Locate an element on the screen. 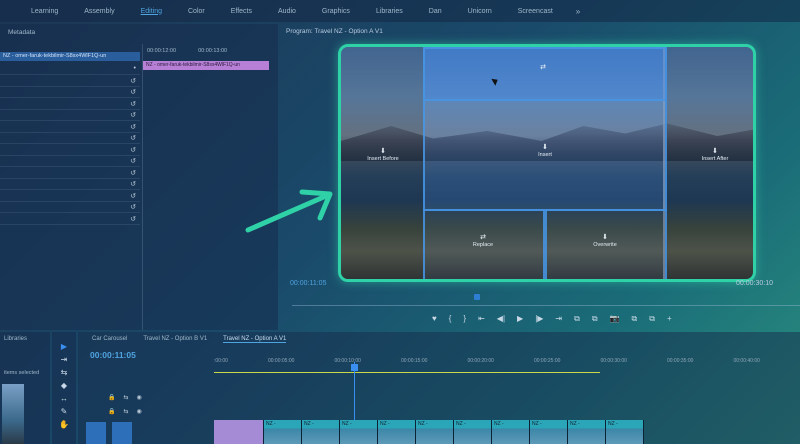 This screenshot has height=444, width=800. sequence-tab: Travel NZ - Option A V1 is located at coordinates (255, 339).